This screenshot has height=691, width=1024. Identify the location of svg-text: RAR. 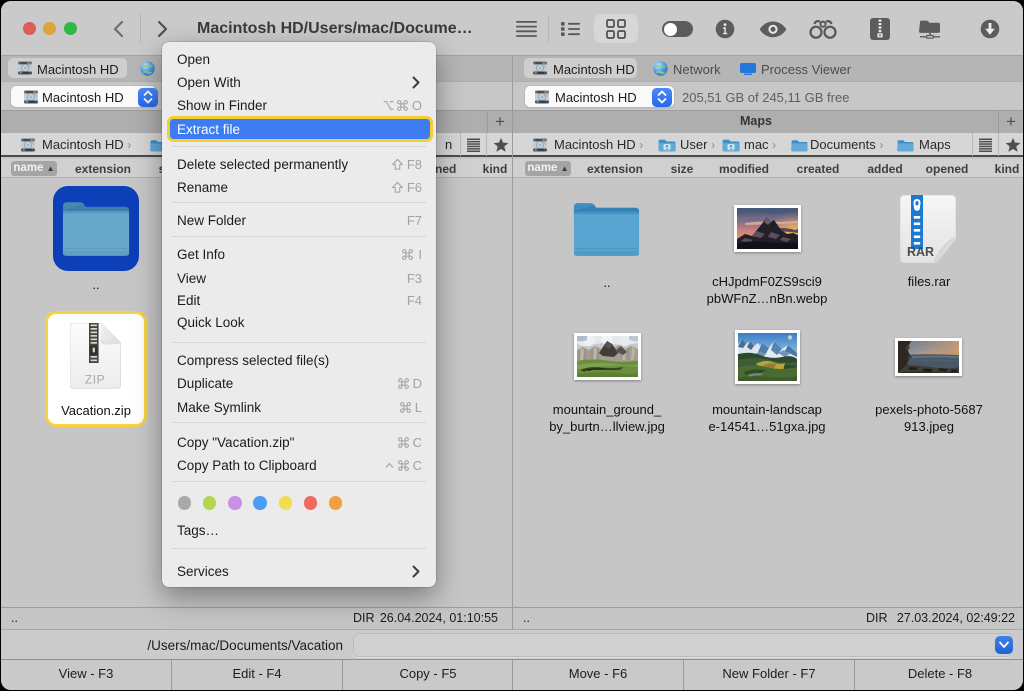
(920, 252).